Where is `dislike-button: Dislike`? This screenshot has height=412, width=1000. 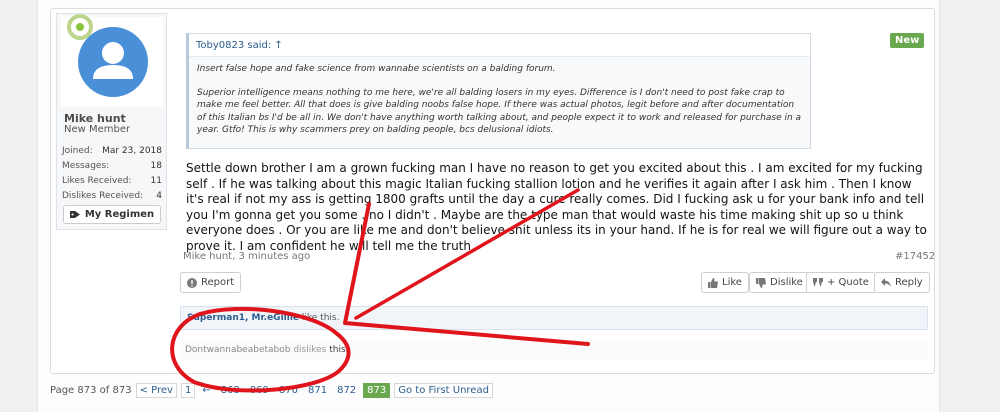
dislike-button: Dislike is located at coordinates (779, 282).